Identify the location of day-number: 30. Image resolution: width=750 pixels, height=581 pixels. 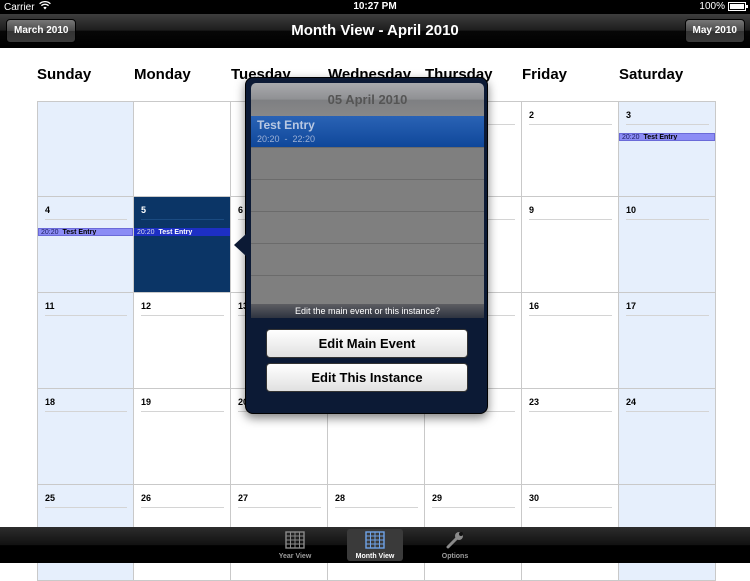
(534, 498).